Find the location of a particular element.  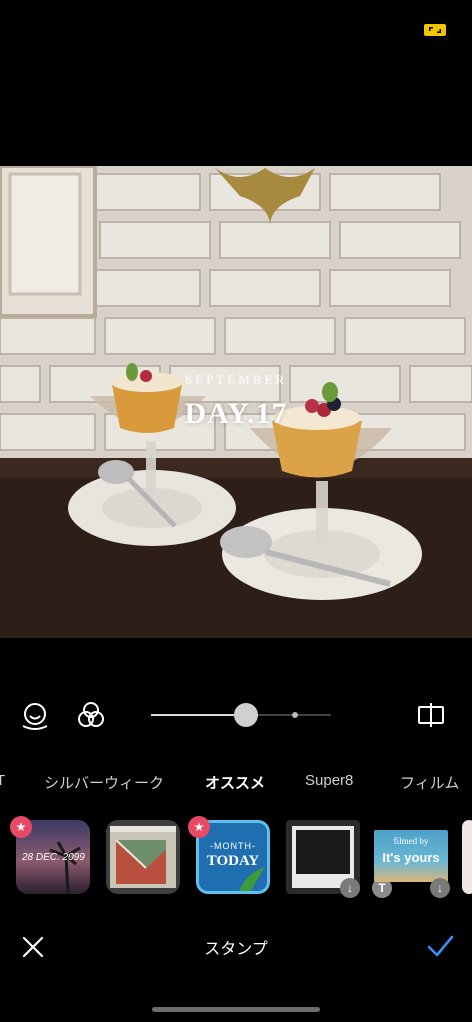

aspect-ratio-icon is located at coordinates (435, 30).